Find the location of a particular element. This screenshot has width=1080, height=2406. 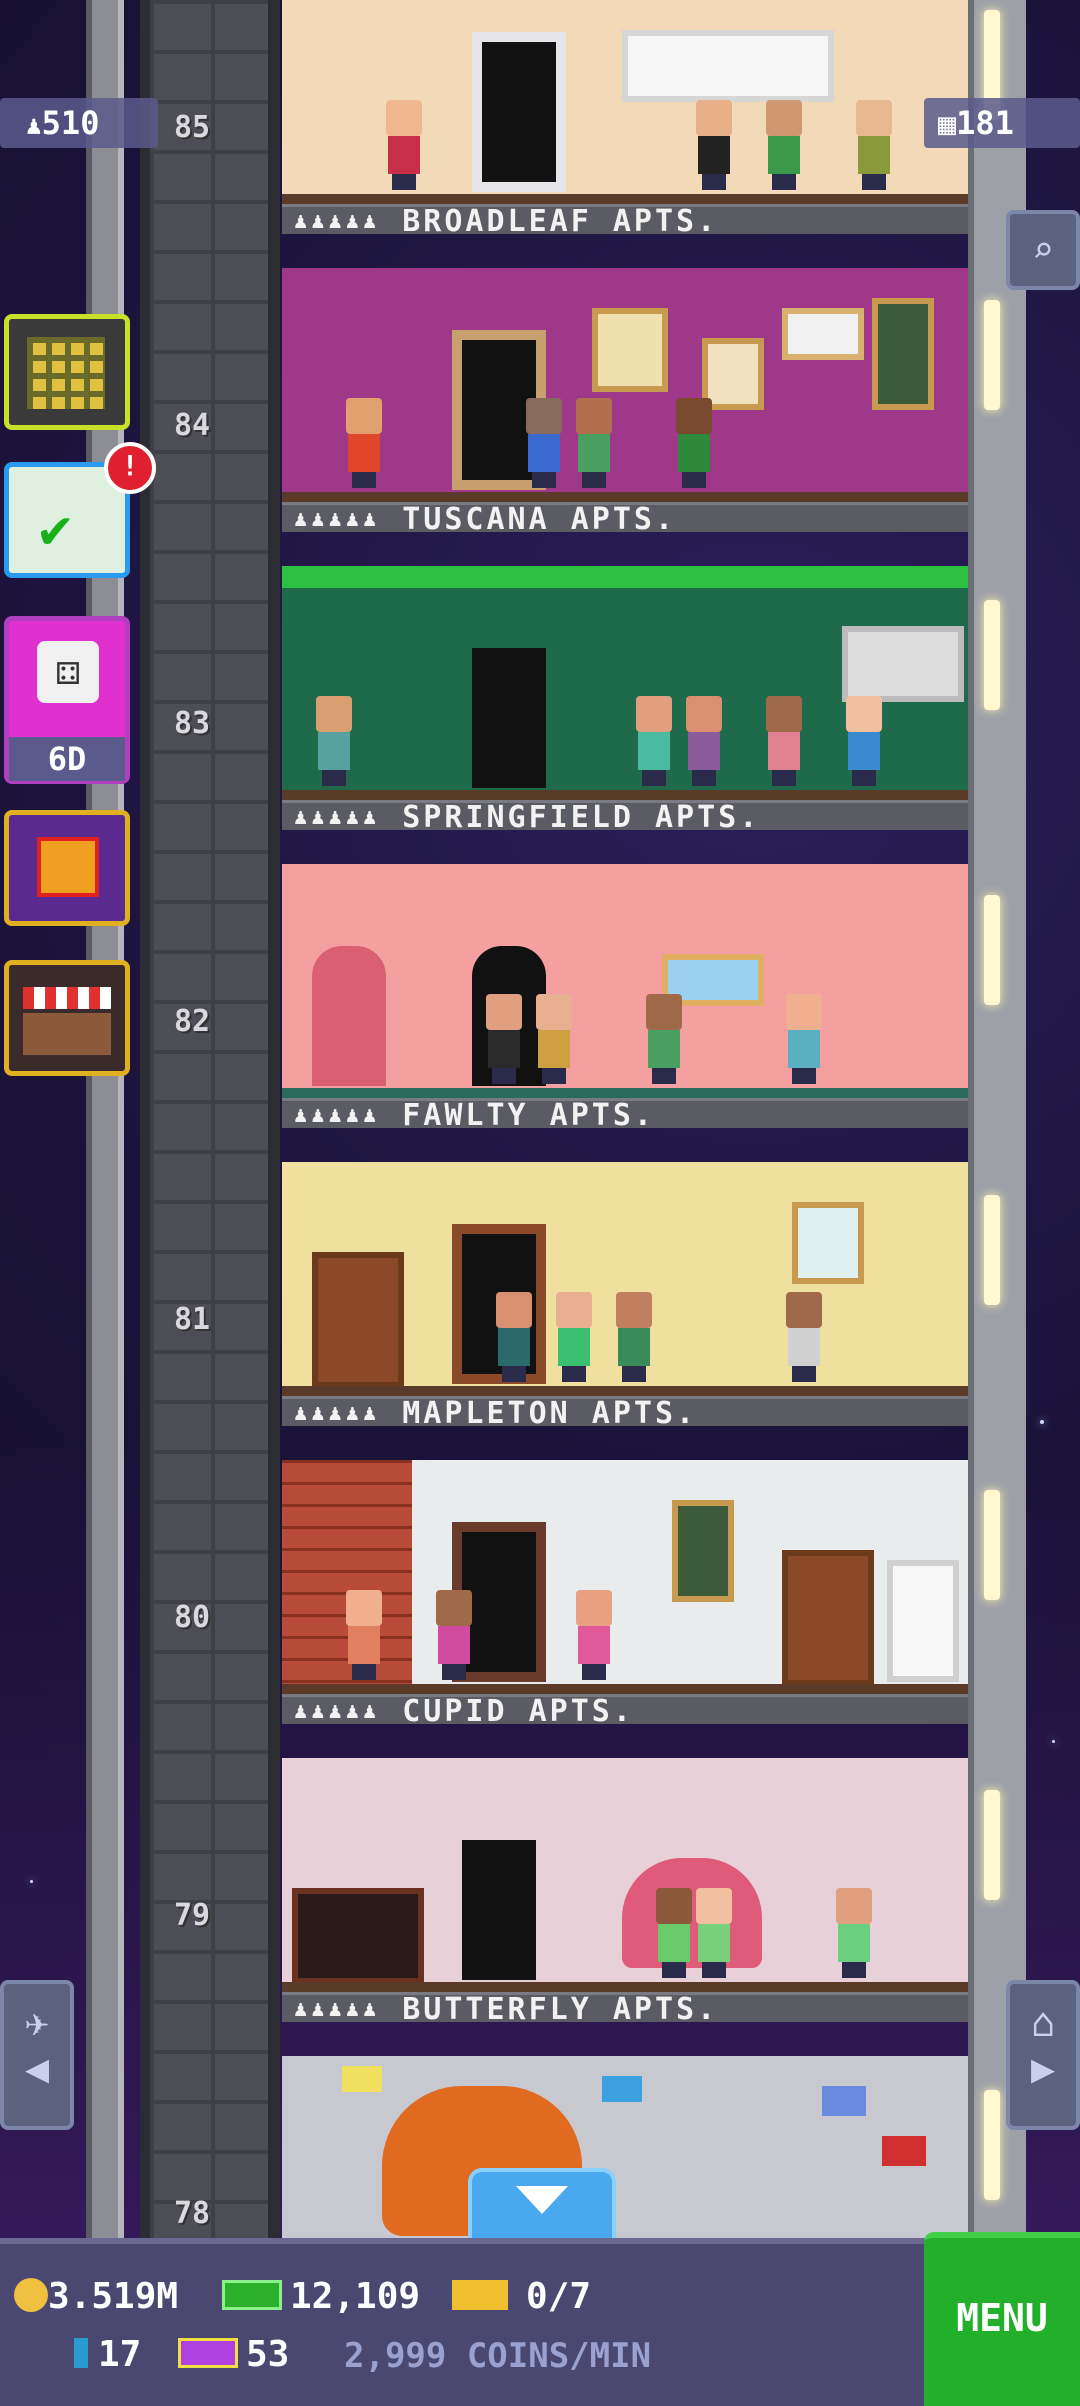

dice-button: ⚃ 6D is located at coordinates (67, 700).